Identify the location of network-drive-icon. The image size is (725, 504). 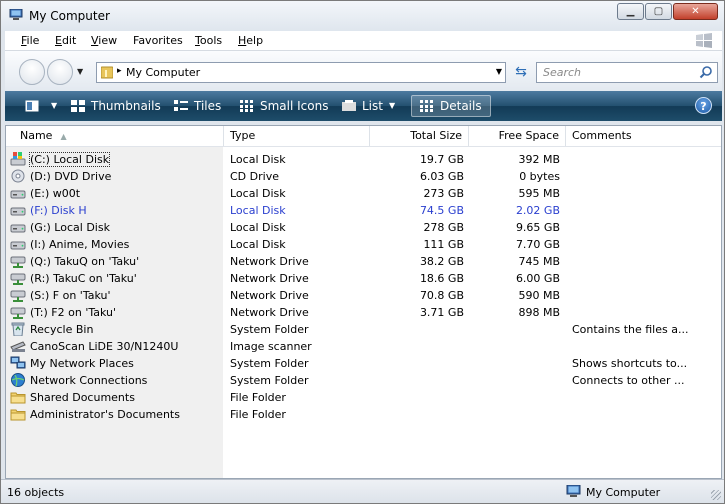
(18, 313).